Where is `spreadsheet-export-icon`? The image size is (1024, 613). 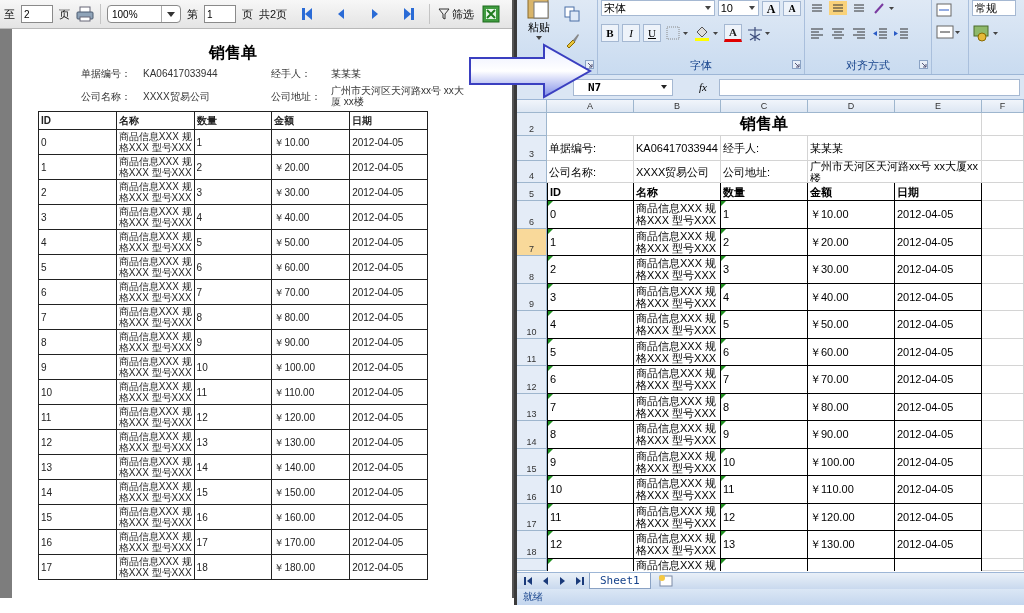
spreadsheet-export-icon is located at coordinates (491, 14).